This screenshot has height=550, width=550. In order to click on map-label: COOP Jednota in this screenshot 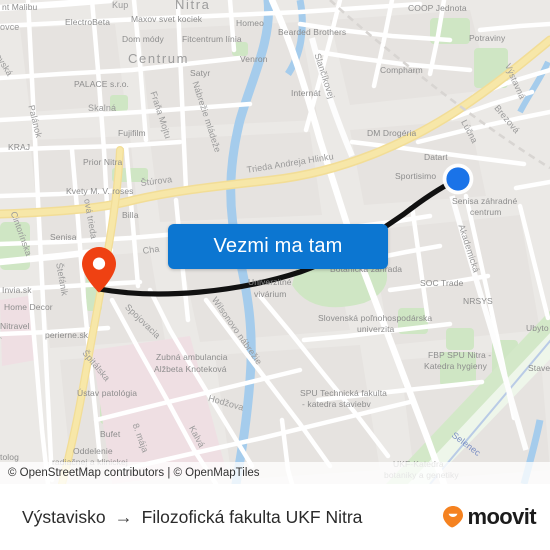, I will do `click(437, 8)`.